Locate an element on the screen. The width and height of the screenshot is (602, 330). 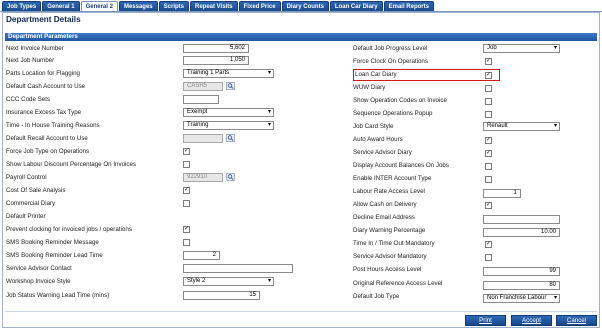
accept-button: Accept is located at coordinates (531, 320).